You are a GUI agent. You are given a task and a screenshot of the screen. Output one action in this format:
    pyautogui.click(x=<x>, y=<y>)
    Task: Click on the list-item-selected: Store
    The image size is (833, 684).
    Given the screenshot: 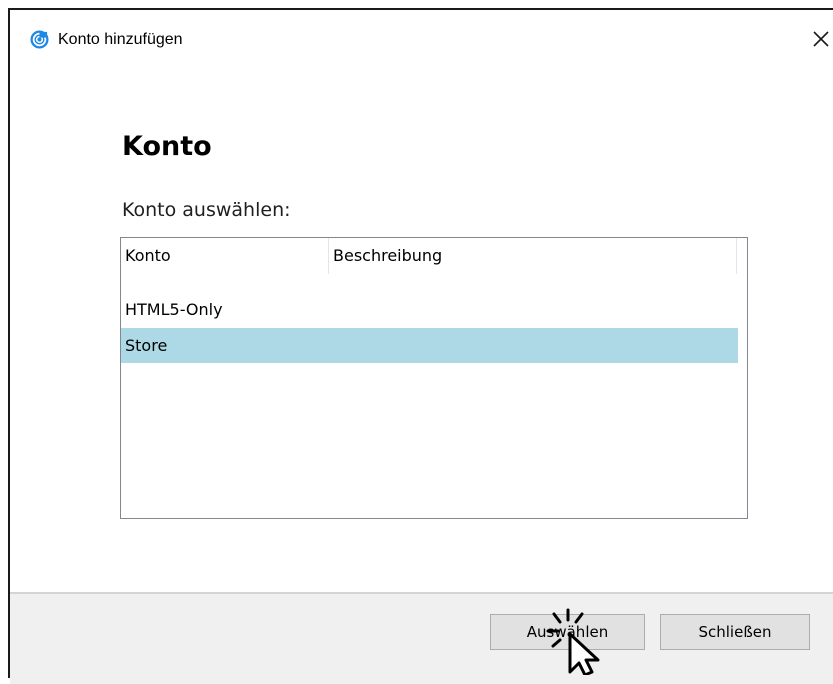 What is the action you would take?
    pyautogui.click(x=429, y=345)
    